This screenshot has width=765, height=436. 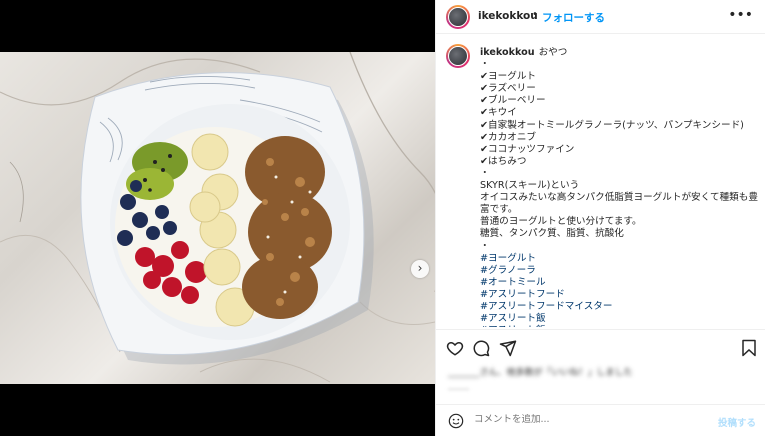 What do you see at coordinates (737, 422) in the screenshot?
I see `post-comment-button: 投稿する` at bounding box center [737, 422].